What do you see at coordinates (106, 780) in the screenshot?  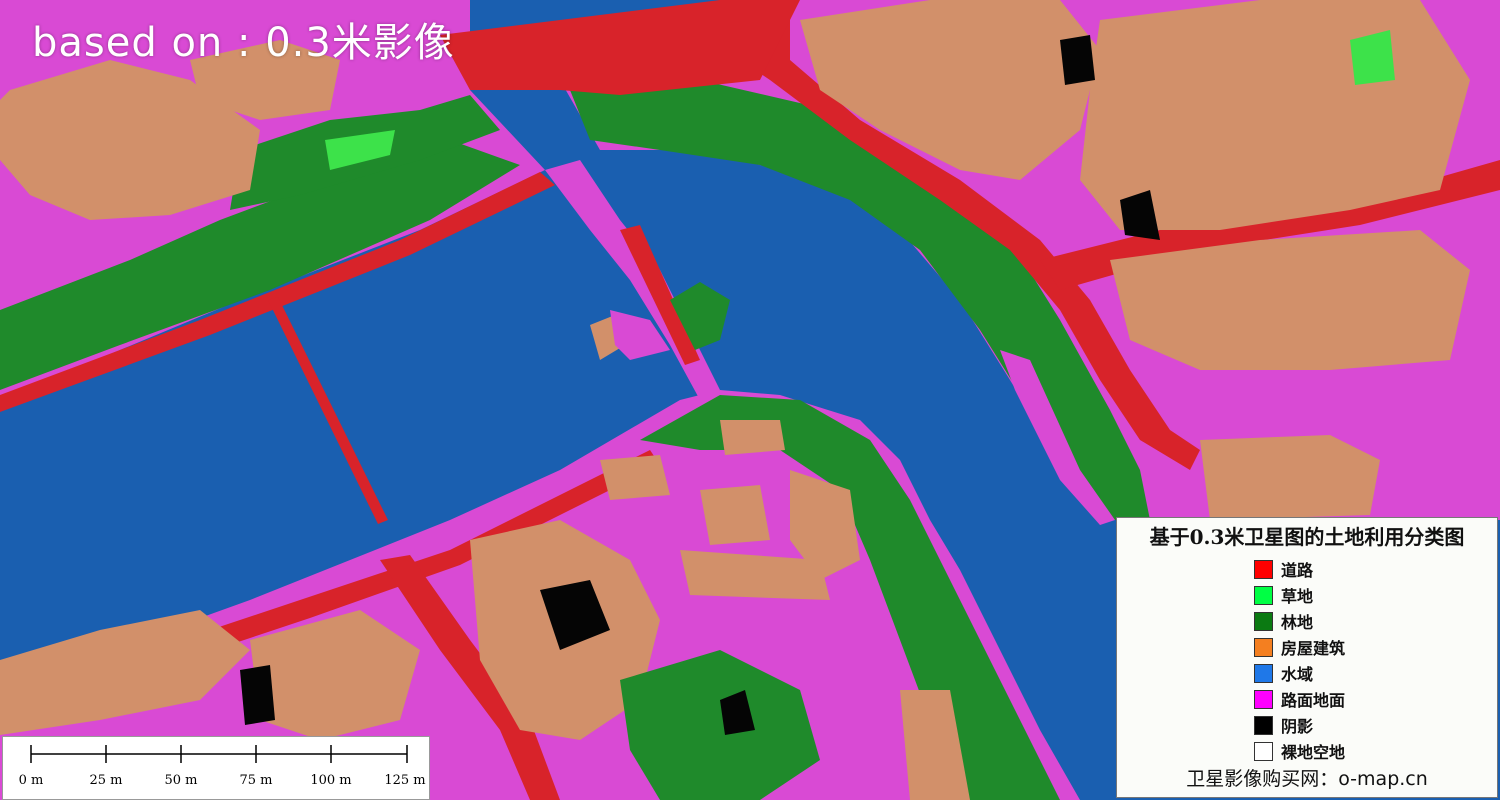 I see `scale-label-1: 25 m` at bounding box center [106, 780].